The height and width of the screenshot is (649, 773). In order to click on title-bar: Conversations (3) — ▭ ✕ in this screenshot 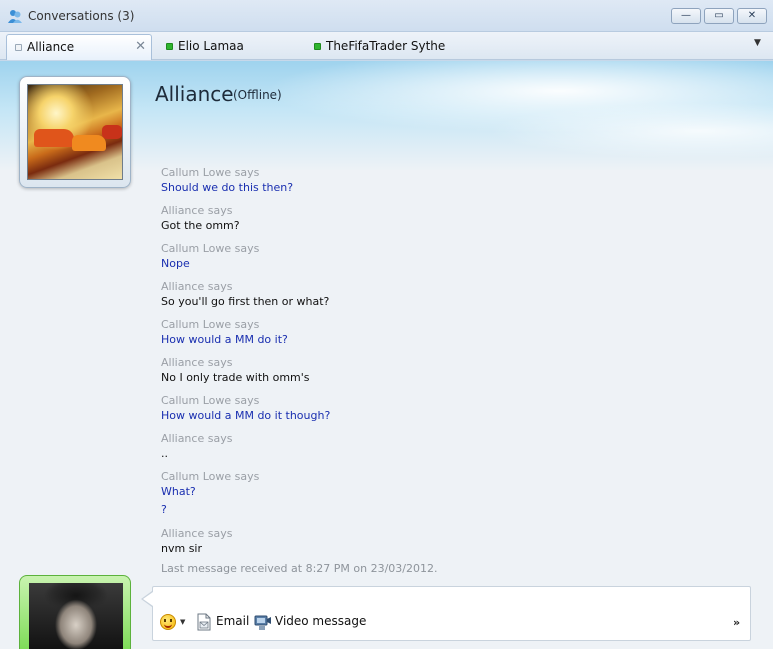, I will do `click(386, 16)`.